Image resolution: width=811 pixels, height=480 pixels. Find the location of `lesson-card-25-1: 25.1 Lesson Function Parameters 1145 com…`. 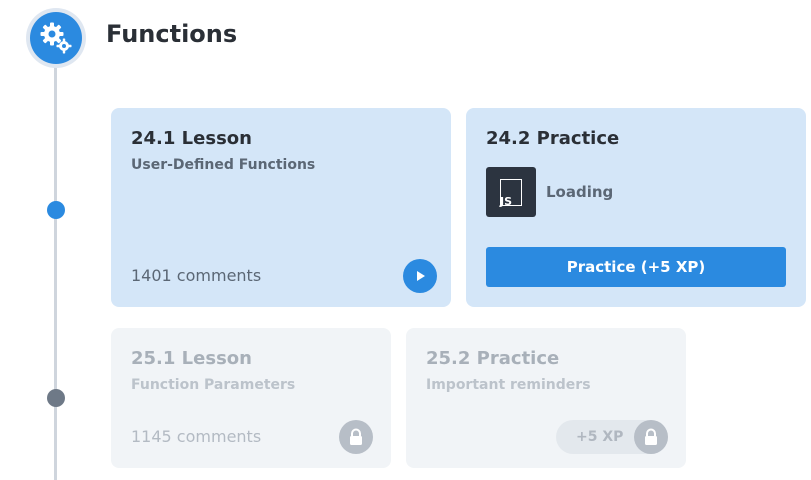

lesson-card-25-1: 25.1 Lesson Function Parameters 1145 com… is located at coordinates (251, 398).